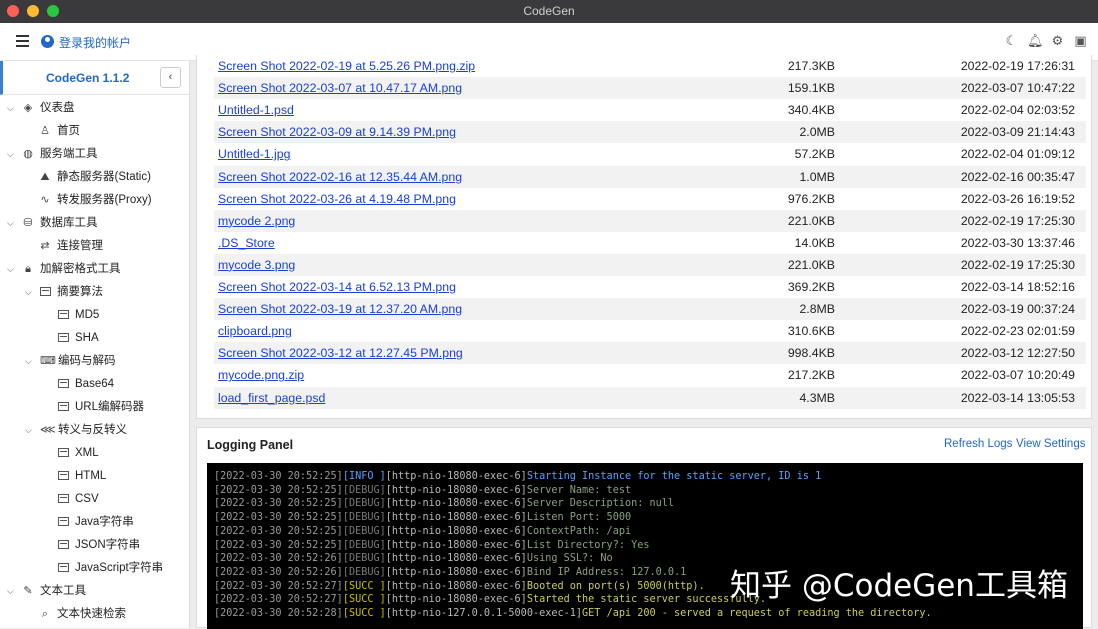 The image size is (1098, 629). I want to click on table-row: mycode.png.zip 217.2KB 2022-03-07 10:20:49, so click(650, 375).